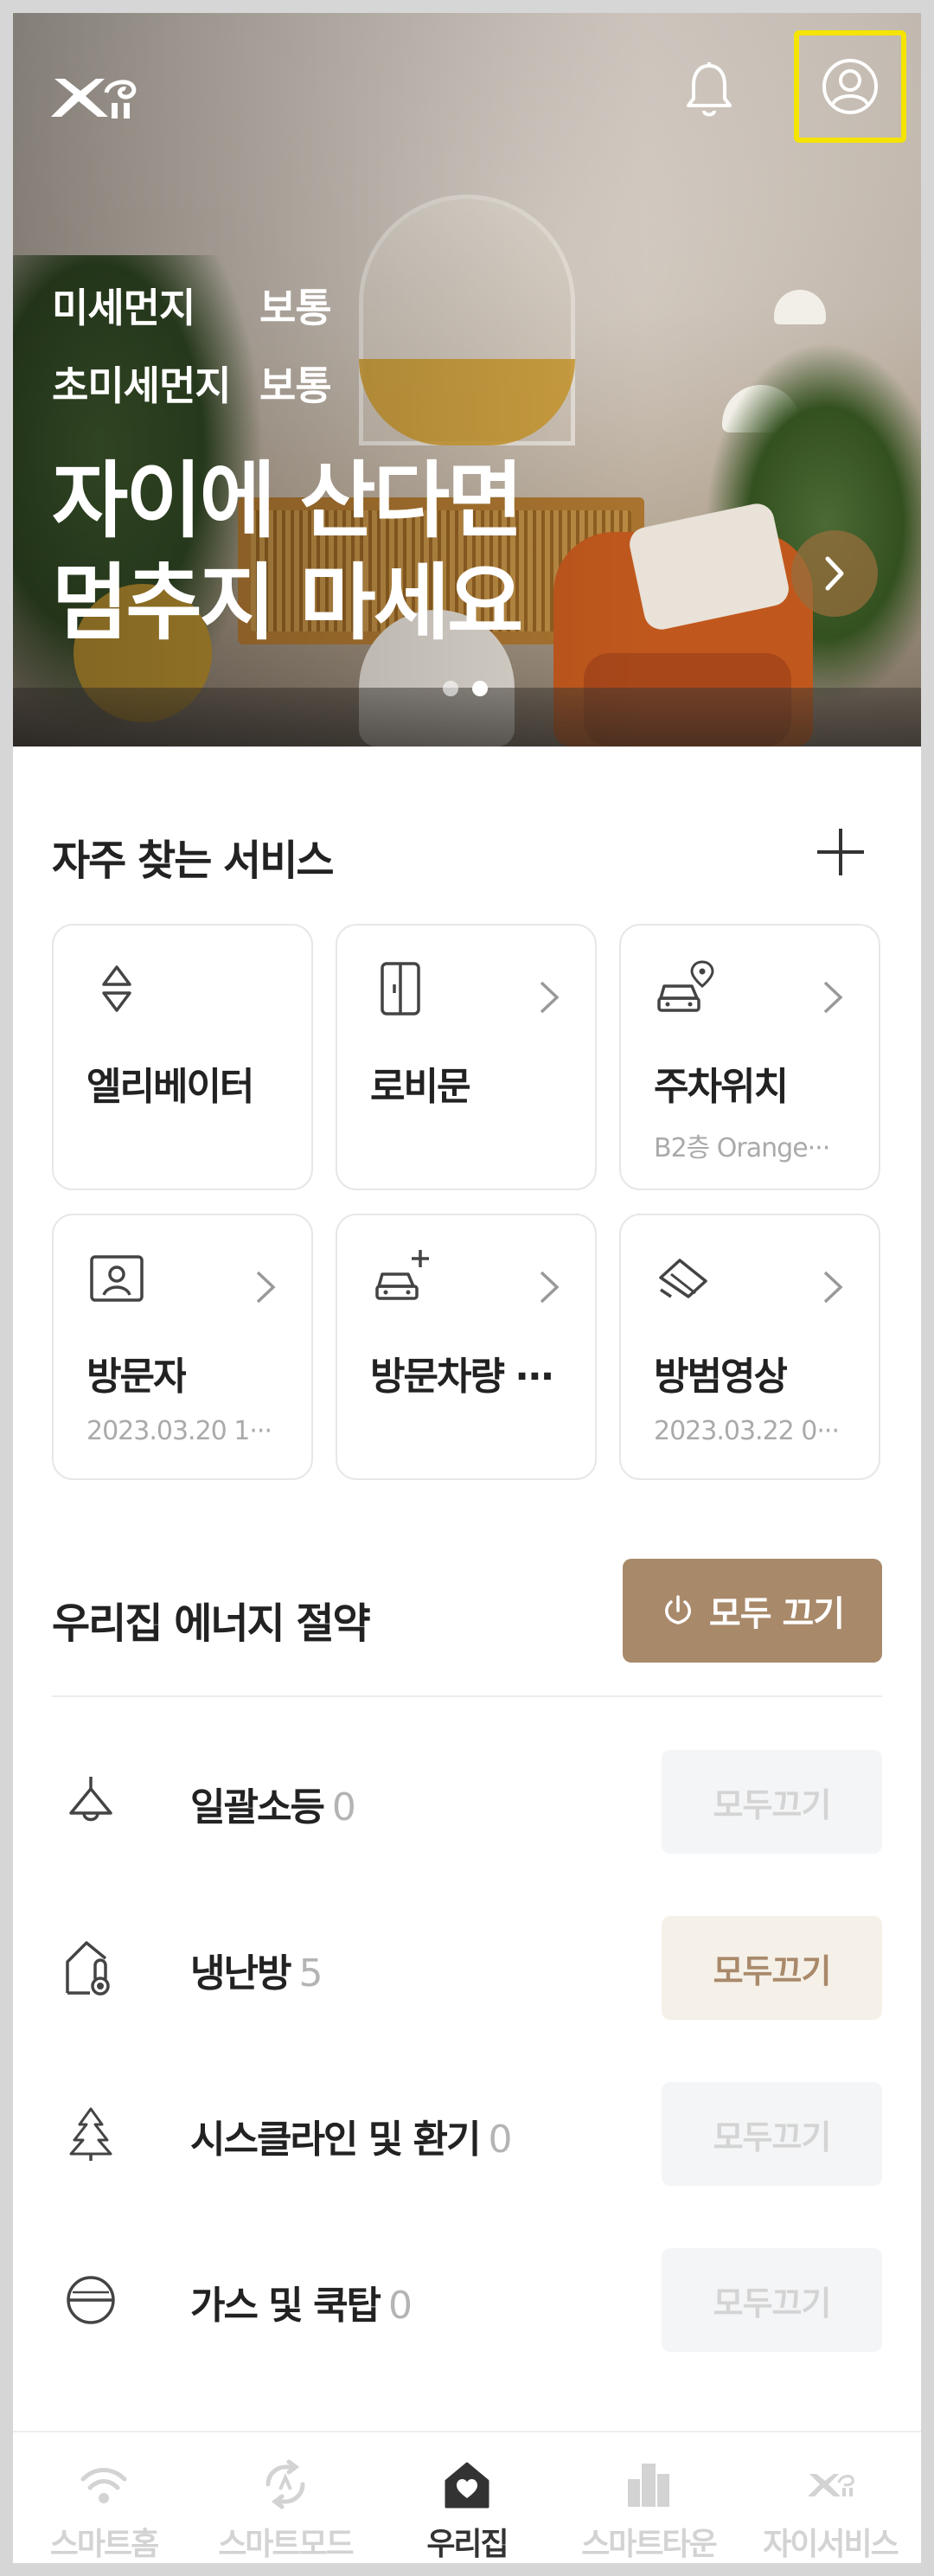  What do you see at coordinates (91, 1968) in the screenshot?
I see `thermometer-house-icon` at bounding box center [91, 1968].